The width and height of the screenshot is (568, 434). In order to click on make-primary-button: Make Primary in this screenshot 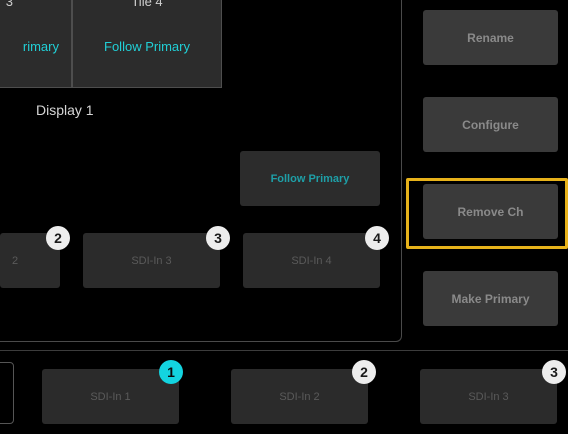, I will do `click(490, 298)`.